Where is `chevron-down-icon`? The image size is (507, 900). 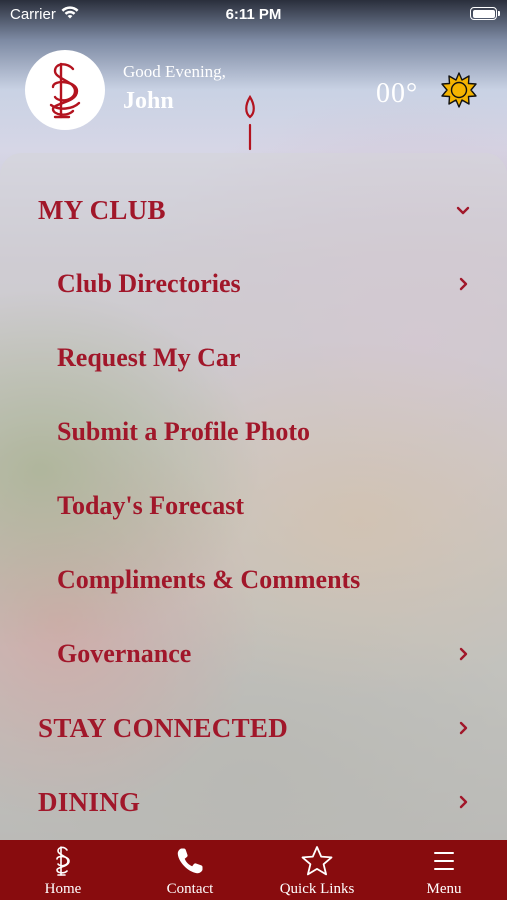 chevron-down-icon is located at coordinates (463, 210).